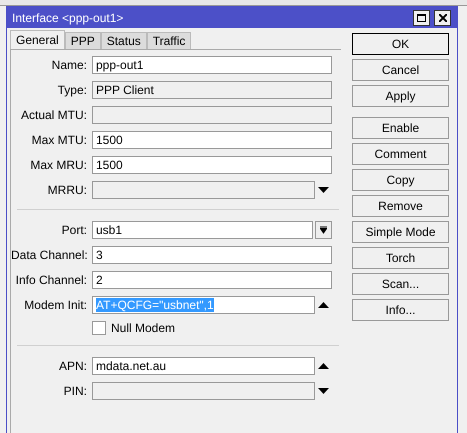 The width and height of the screenshot is (467, 433). I want to click on maximize-icon, so click(421, 18).